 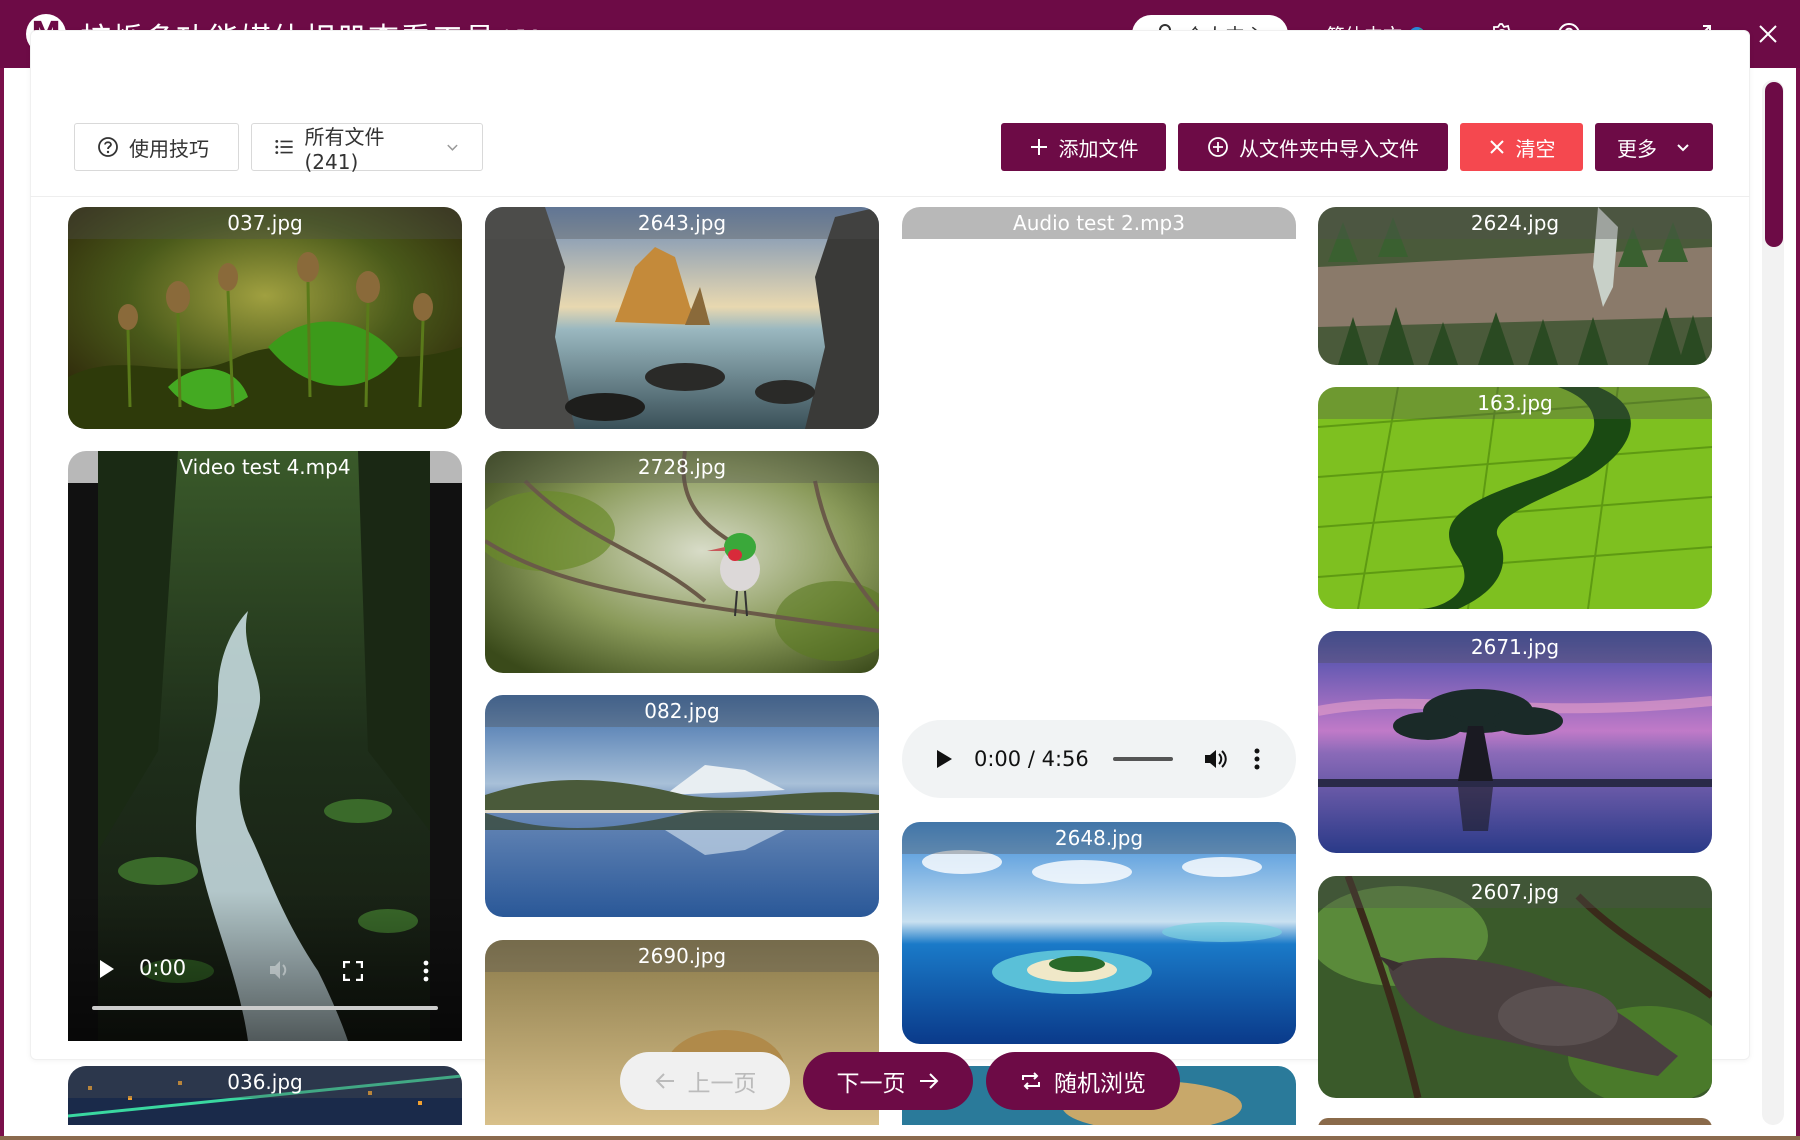 I want to click on arrow-left-icon, so click(x=664, y=1081).